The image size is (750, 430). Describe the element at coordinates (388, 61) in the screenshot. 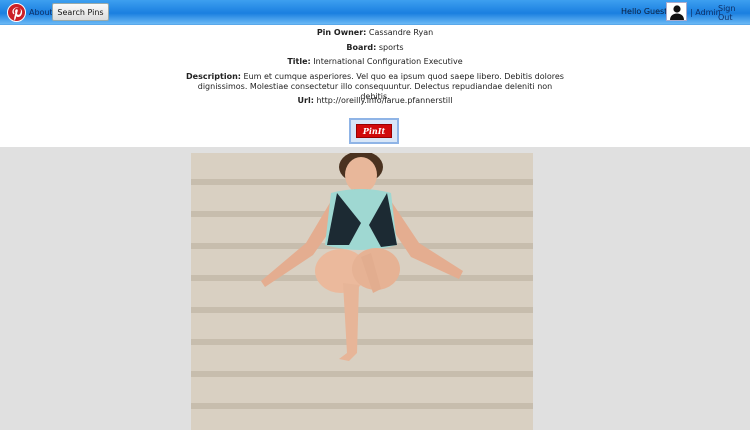

I see `title-value: International Configuration Executive` at that location.